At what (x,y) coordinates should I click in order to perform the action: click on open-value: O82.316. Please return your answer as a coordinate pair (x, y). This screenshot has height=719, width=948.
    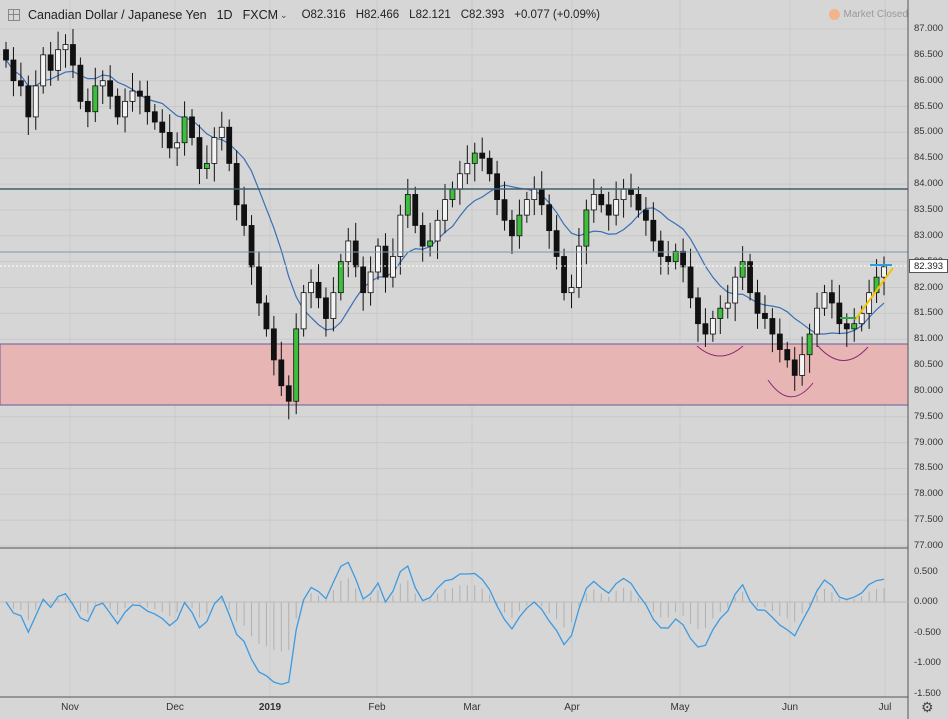
    Looking at the image, I should click on (323, 15).